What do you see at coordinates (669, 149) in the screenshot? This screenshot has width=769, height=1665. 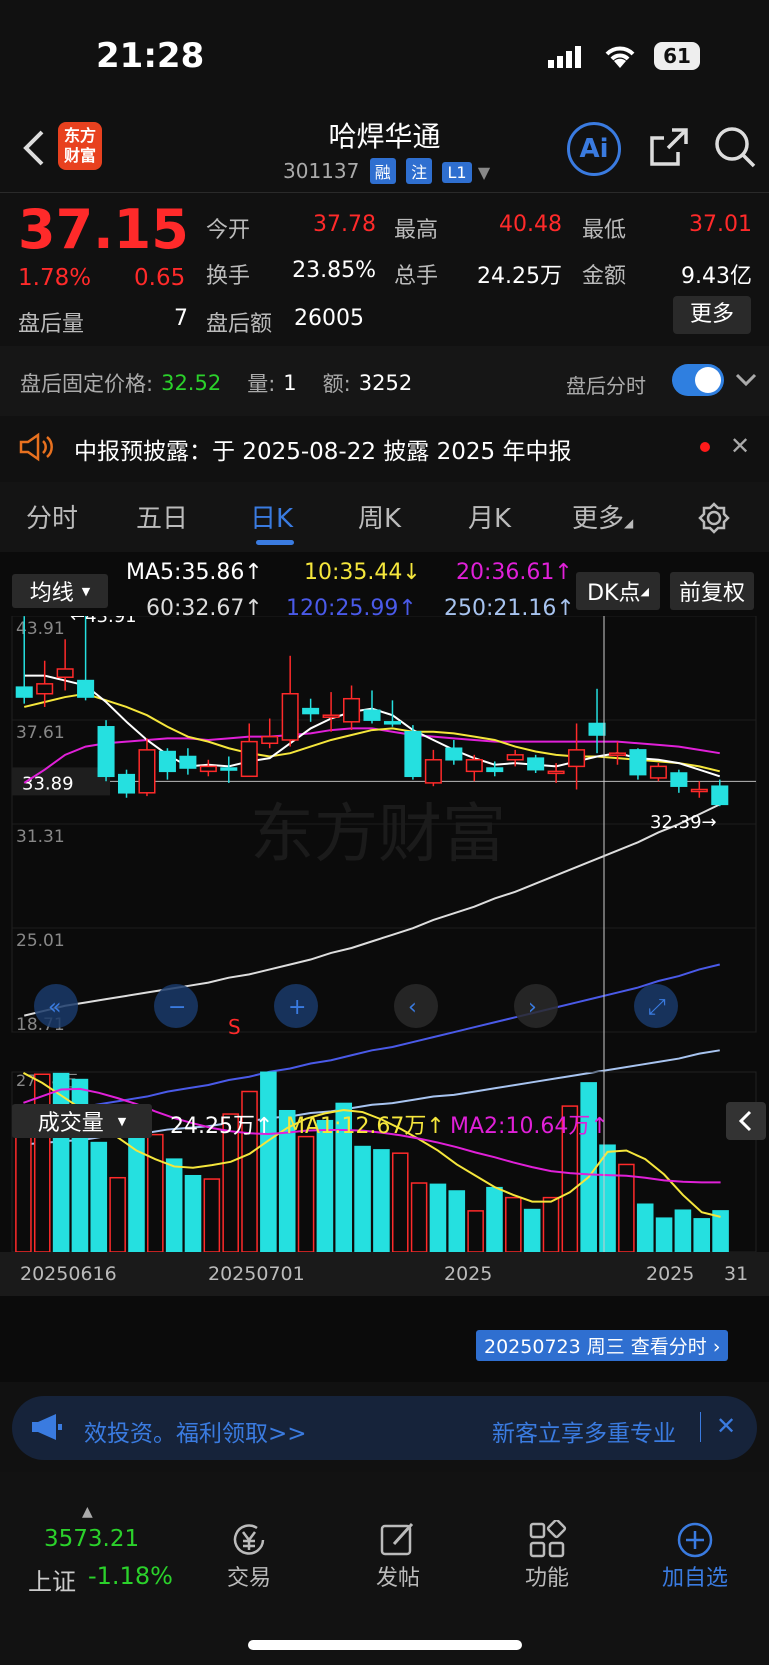 I see `share-icon` at bounding box center [669, 149].